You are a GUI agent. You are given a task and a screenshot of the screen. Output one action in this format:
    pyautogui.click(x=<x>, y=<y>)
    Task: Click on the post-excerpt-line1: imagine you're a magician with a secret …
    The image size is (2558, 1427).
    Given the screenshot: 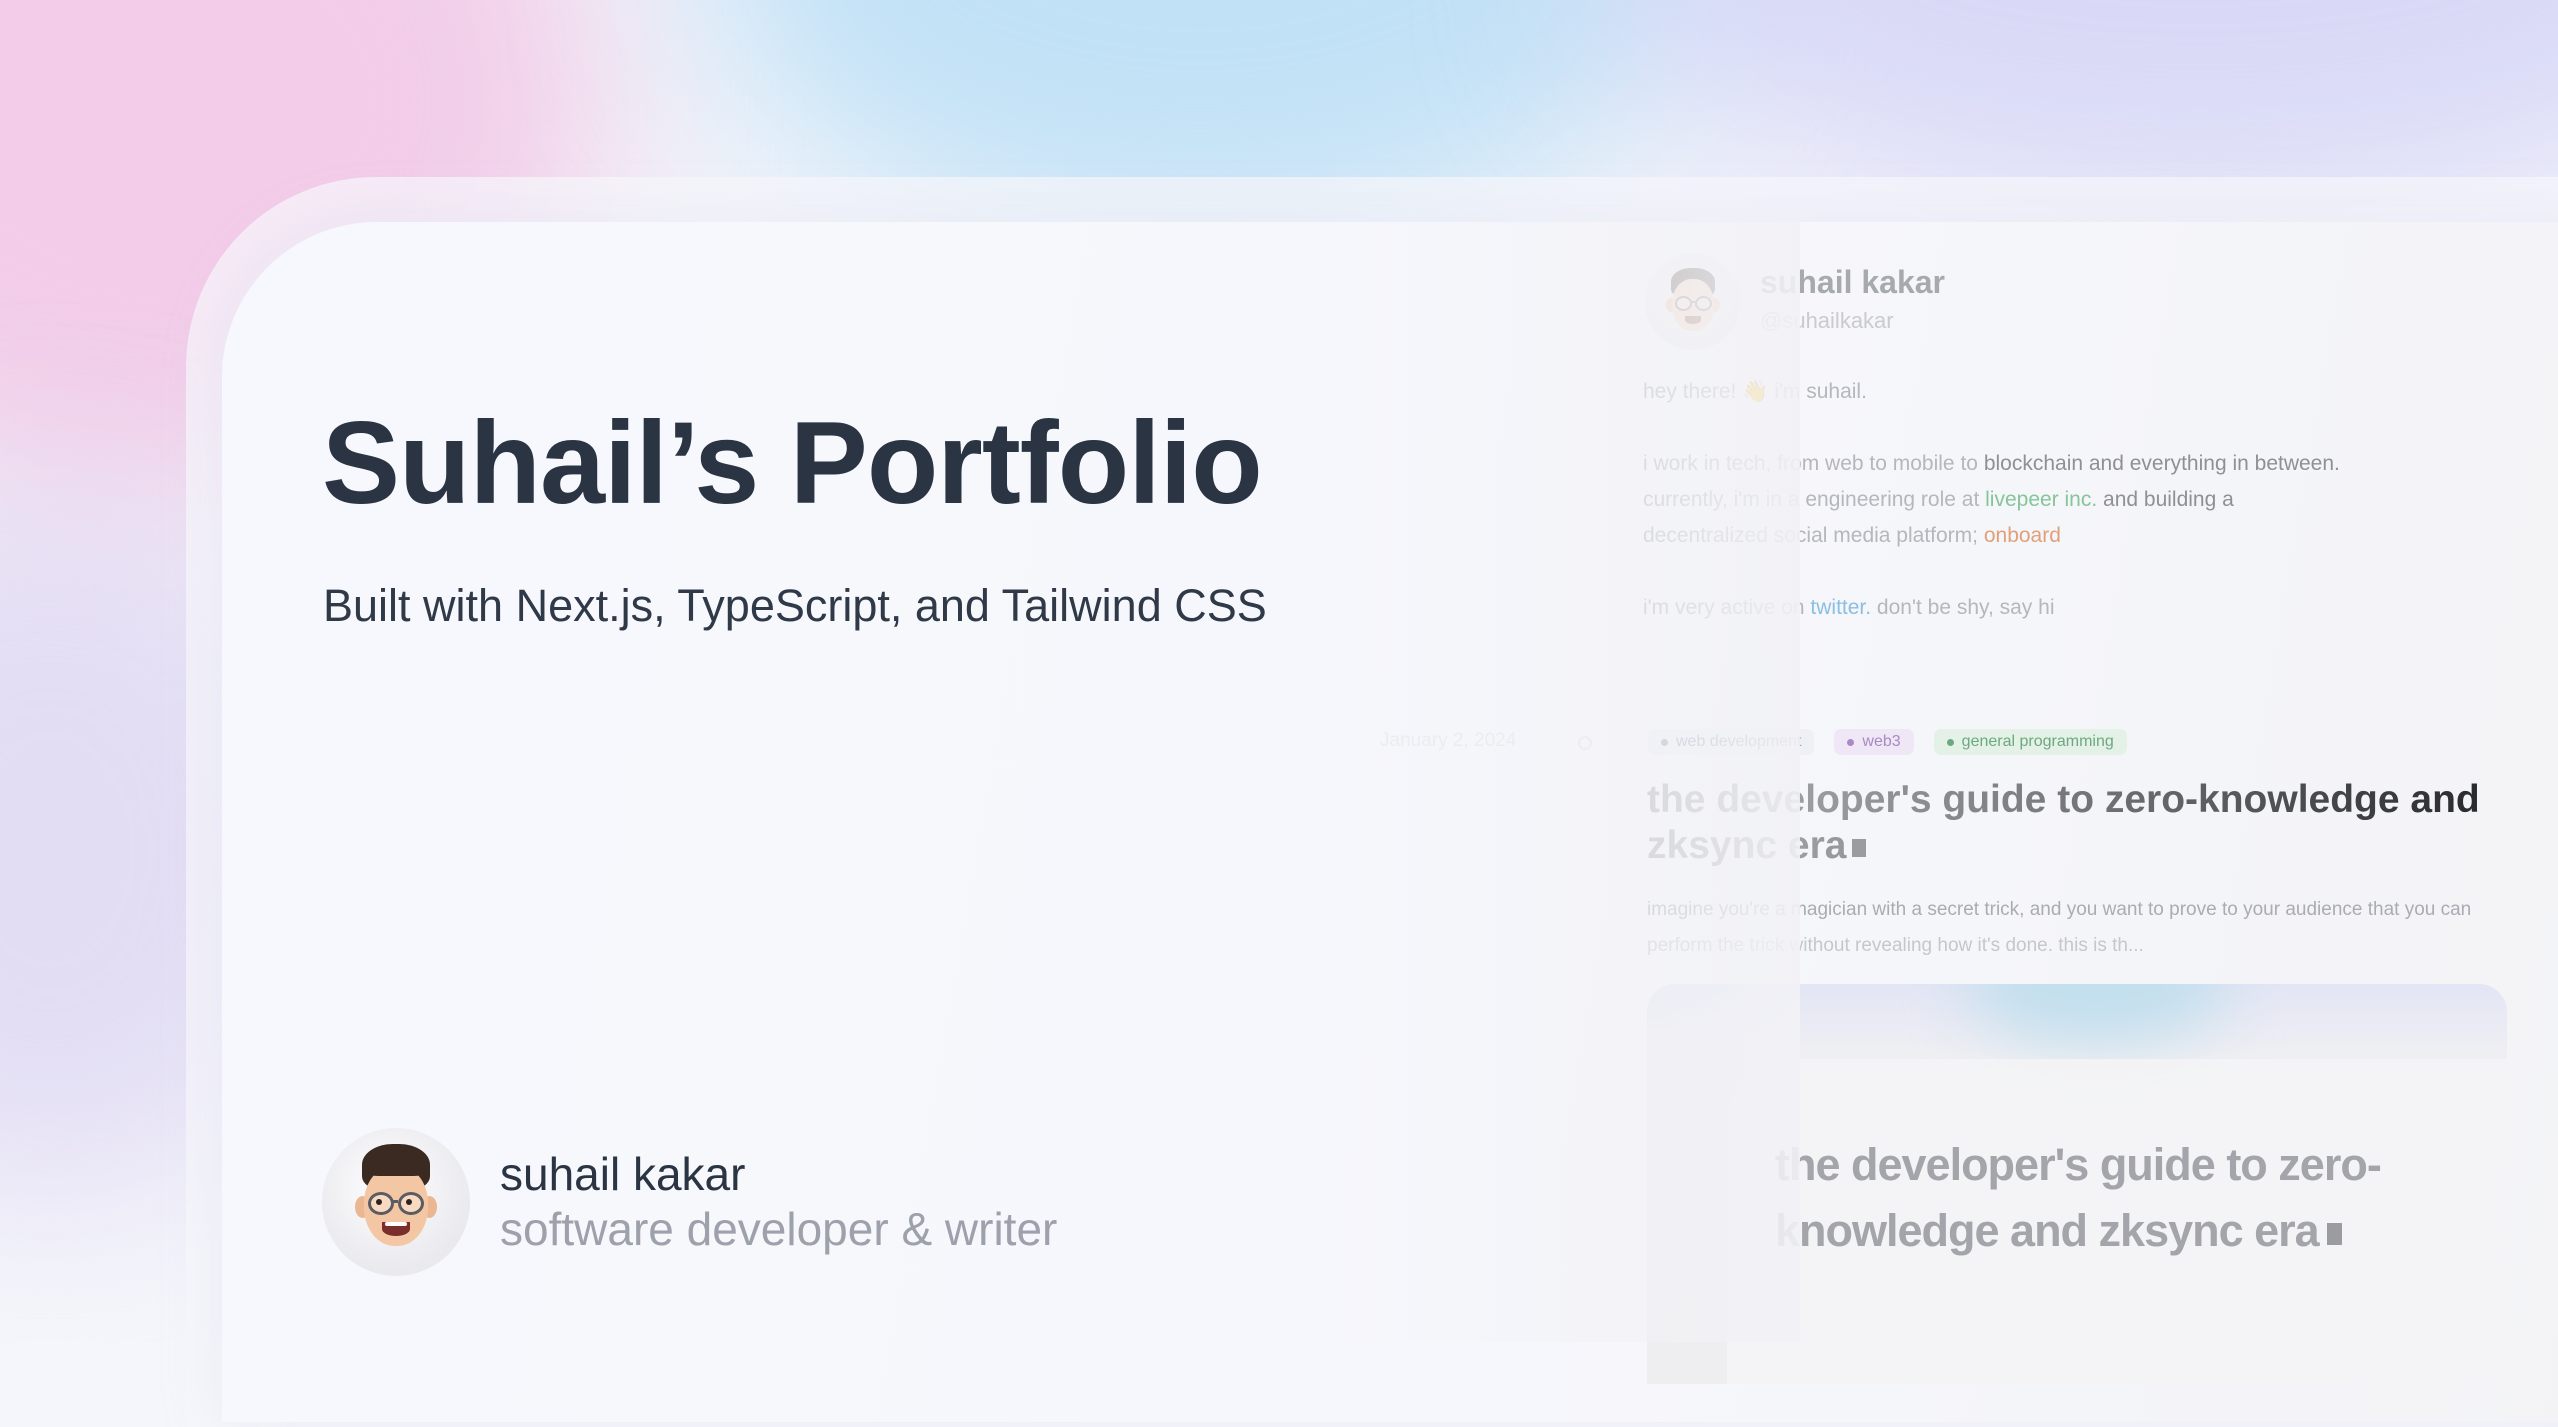 What is the action you would take?
    pyautogui.click(x=2059, y=909)
    